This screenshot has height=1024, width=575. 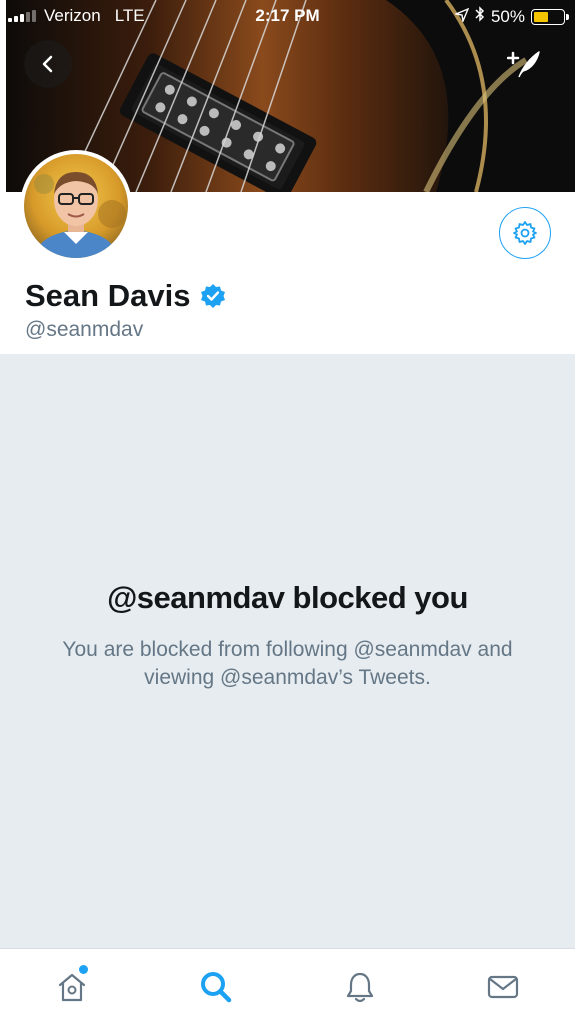 I want to click on search-icon, so click(x=216, y=987).